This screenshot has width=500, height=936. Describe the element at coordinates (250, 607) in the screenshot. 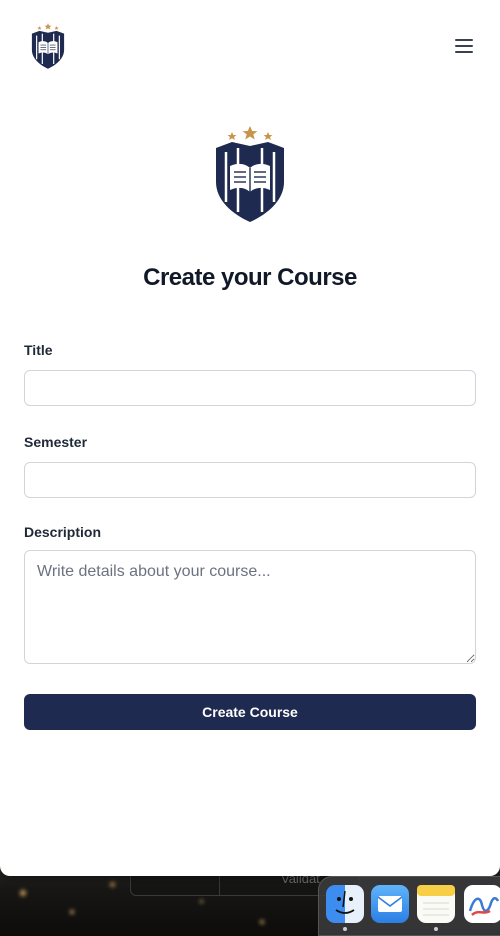

I see `description-textarea` at that location.